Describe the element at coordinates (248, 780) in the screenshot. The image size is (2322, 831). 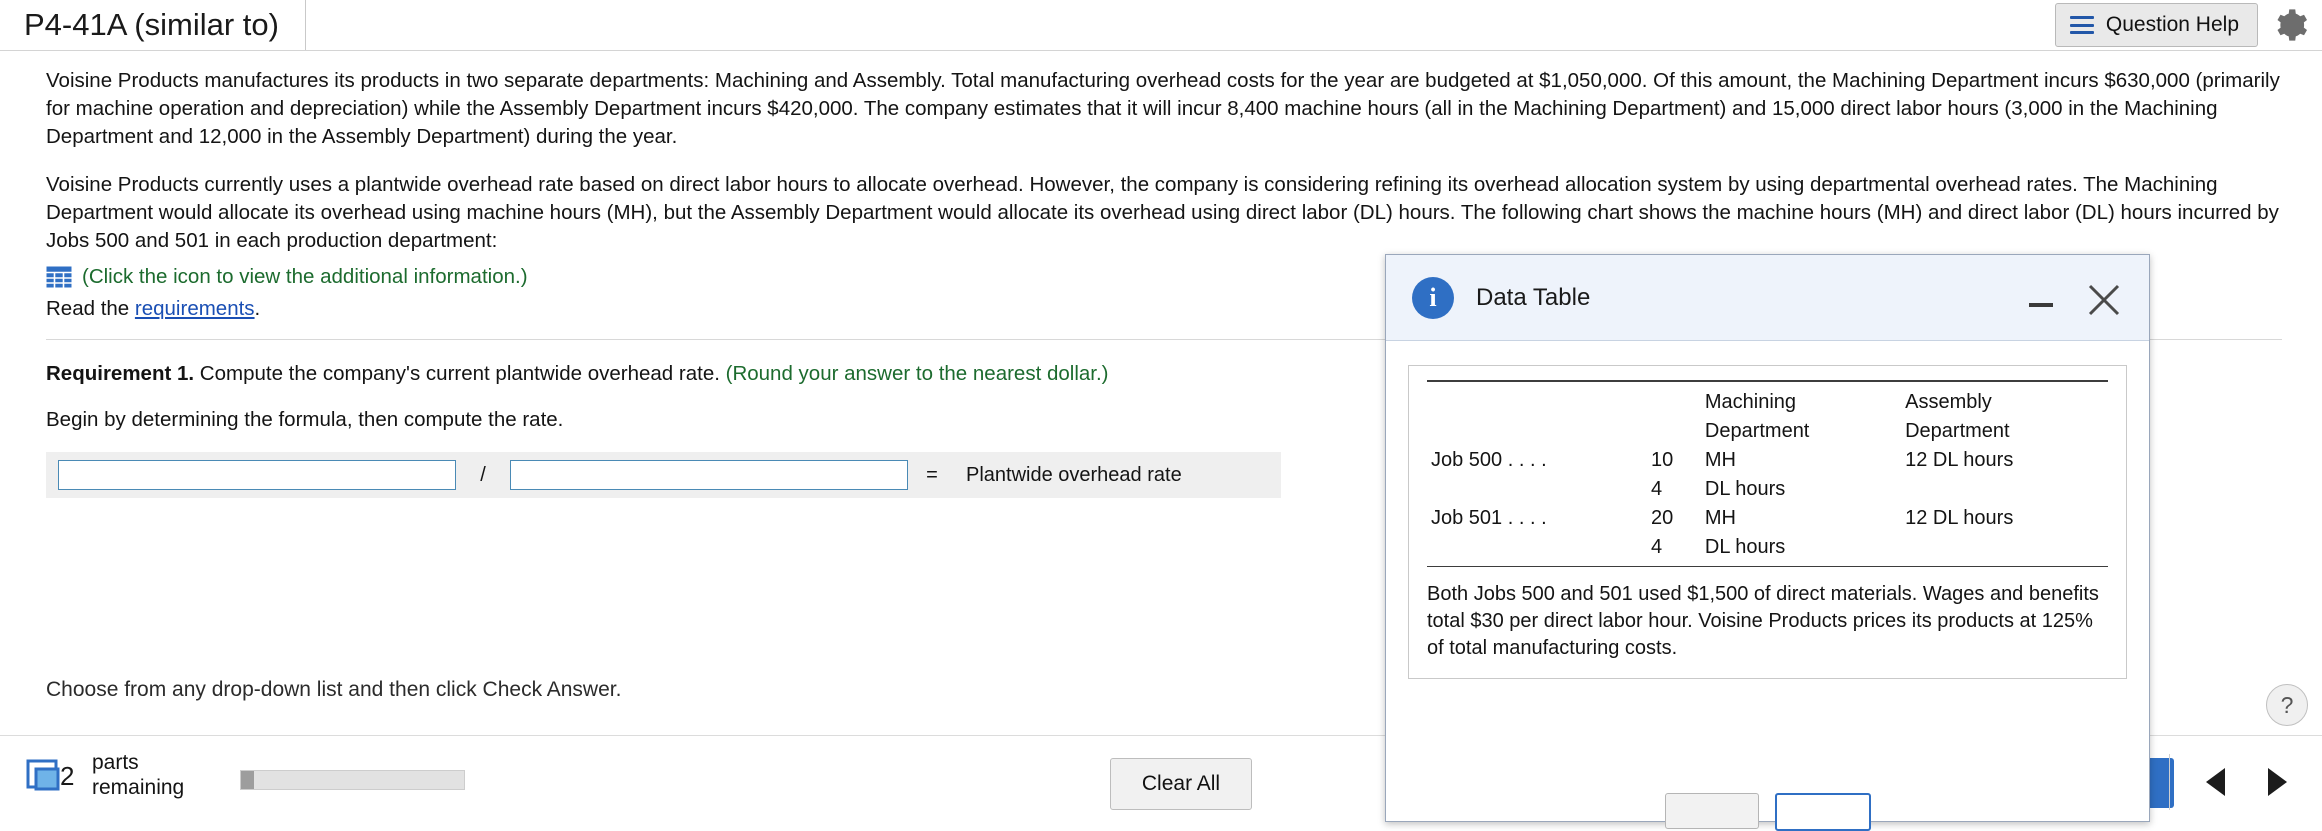
I see `progress-fill` at that location.